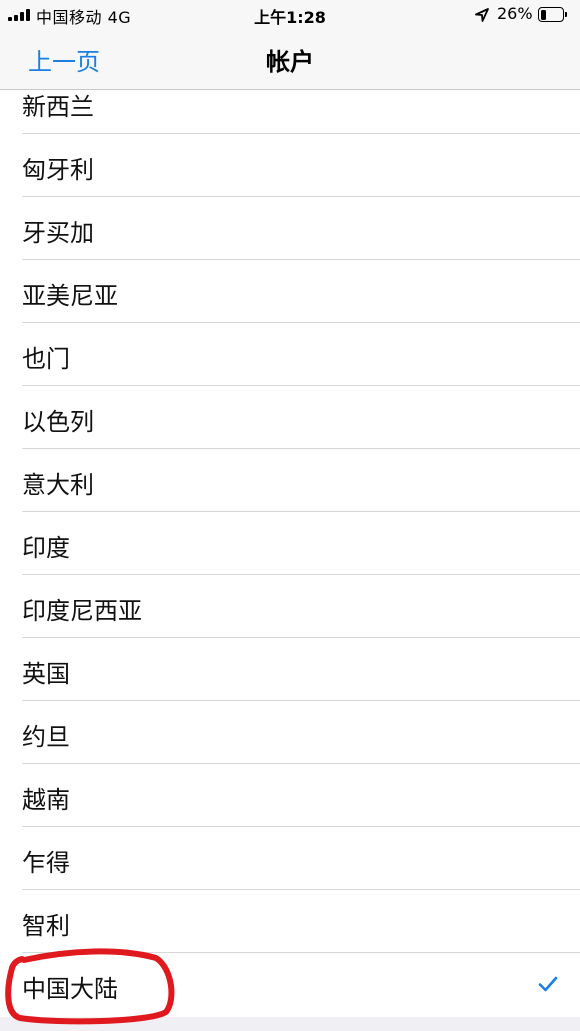 This screenshot has height=1031, width=580. What do you see at coordinates (290, 921) in the screenshot?
I see `list-item: 智利` at bounding box center [290, 921].